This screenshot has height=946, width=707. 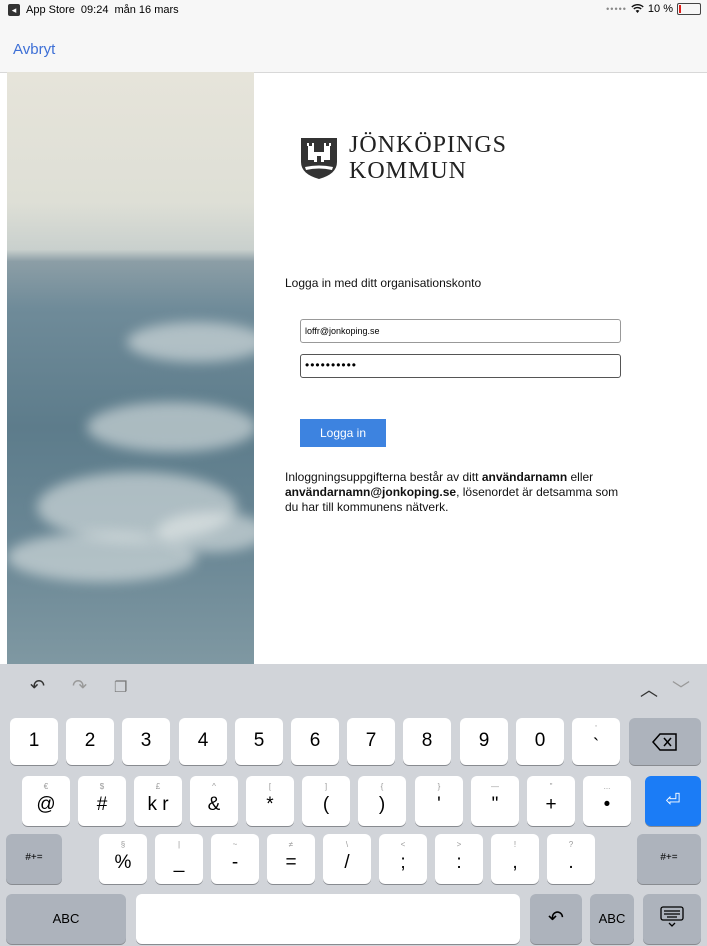 What do you see at coordinates (540, 741) in the screenshot?
I see `keyboard-key: 0` at bounding box center [540, 741].